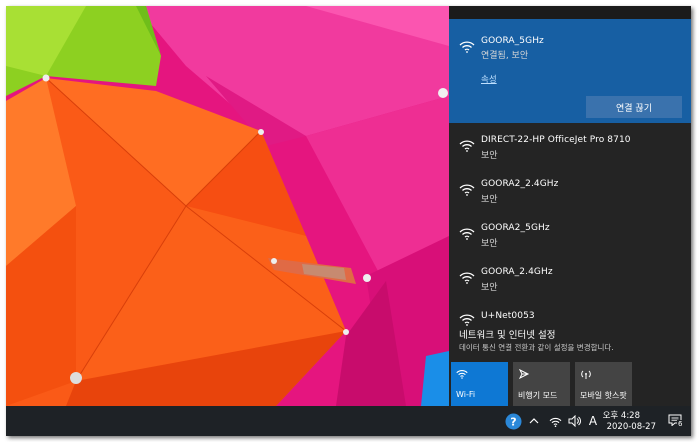  What do you see at coordinates (555, 421) in the screenshot?
I see `network-tray-icon` at bounding box center [555, 421].